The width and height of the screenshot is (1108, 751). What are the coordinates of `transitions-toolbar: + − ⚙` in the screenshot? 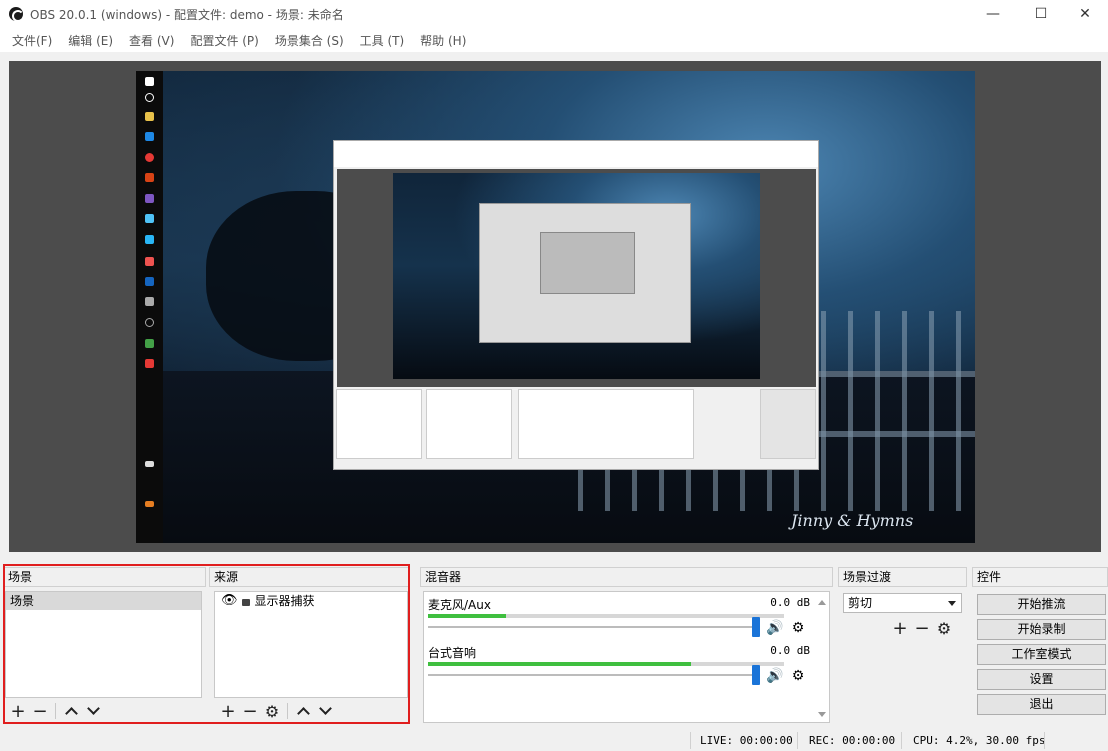 It's located at (922, 628).